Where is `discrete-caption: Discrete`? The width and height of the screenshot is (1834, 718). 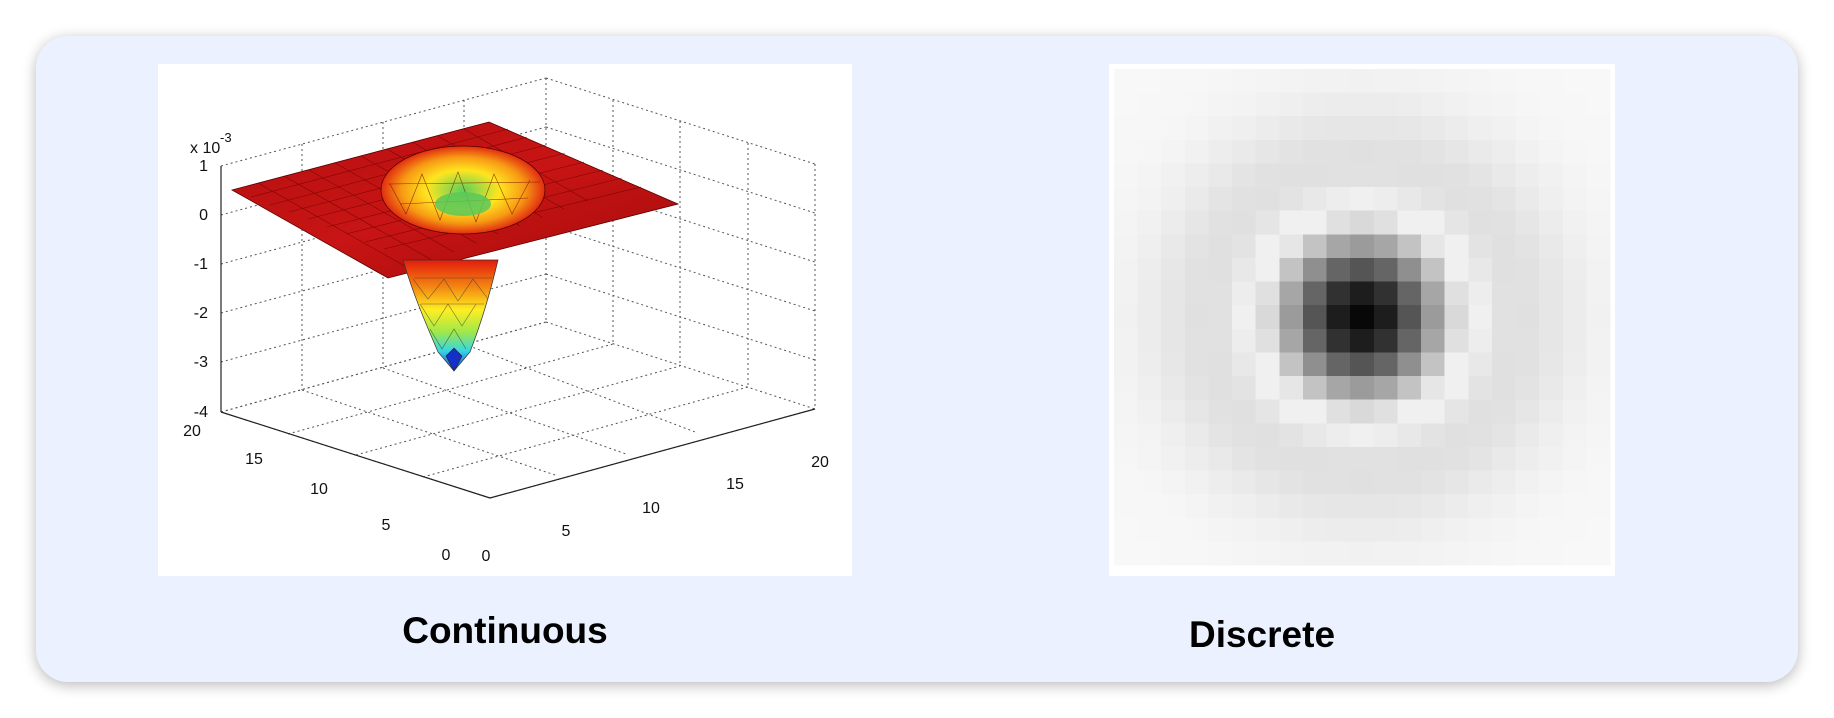
discrete-caption: Discrete is located at coordinates (1262, 634).